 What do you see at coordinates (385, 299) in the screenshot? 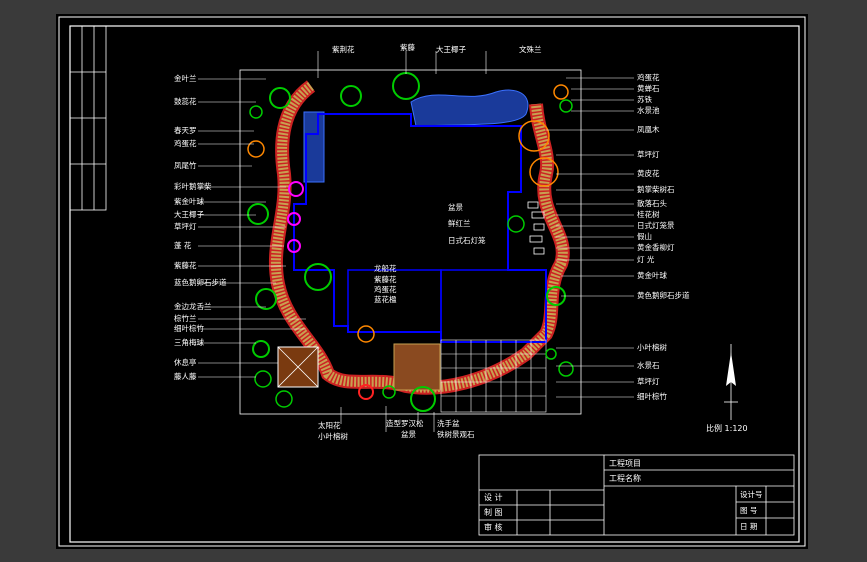
I see `plant-label: 蓝花楹` at bounding box center [385, 299].